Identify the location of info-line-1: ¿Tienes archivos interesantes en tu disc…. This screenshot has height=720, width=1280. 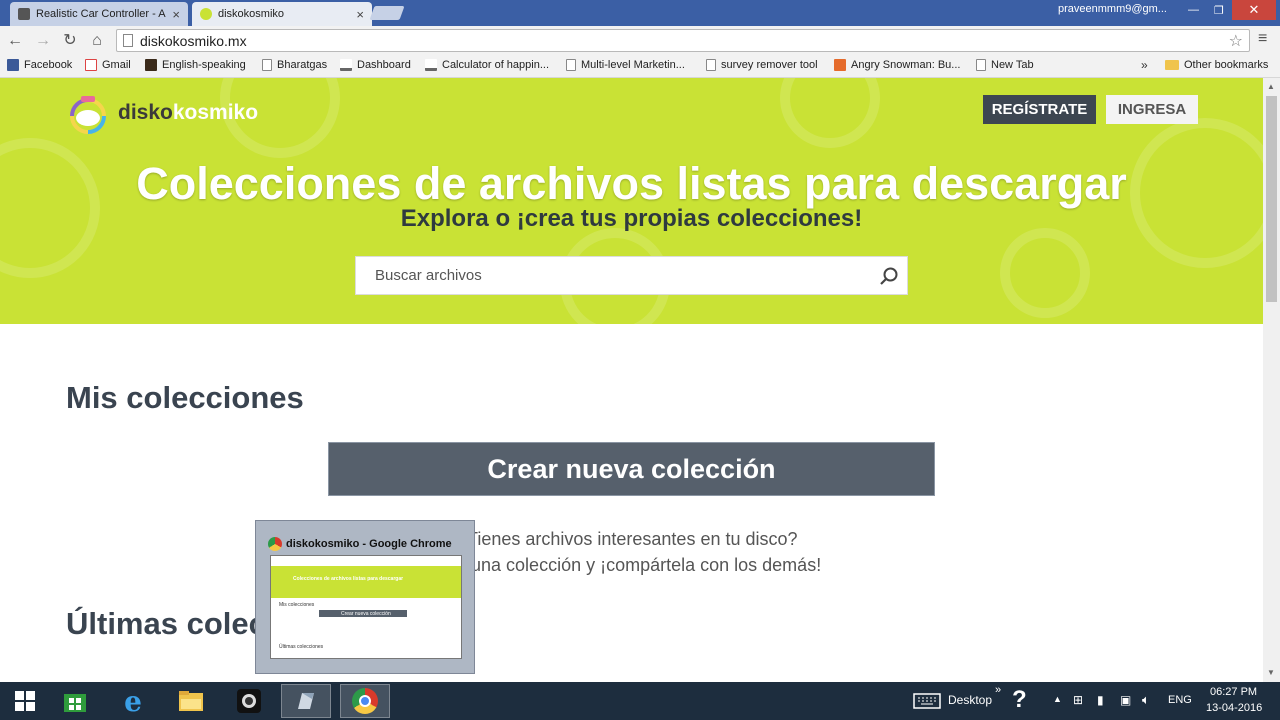
(627, 539).